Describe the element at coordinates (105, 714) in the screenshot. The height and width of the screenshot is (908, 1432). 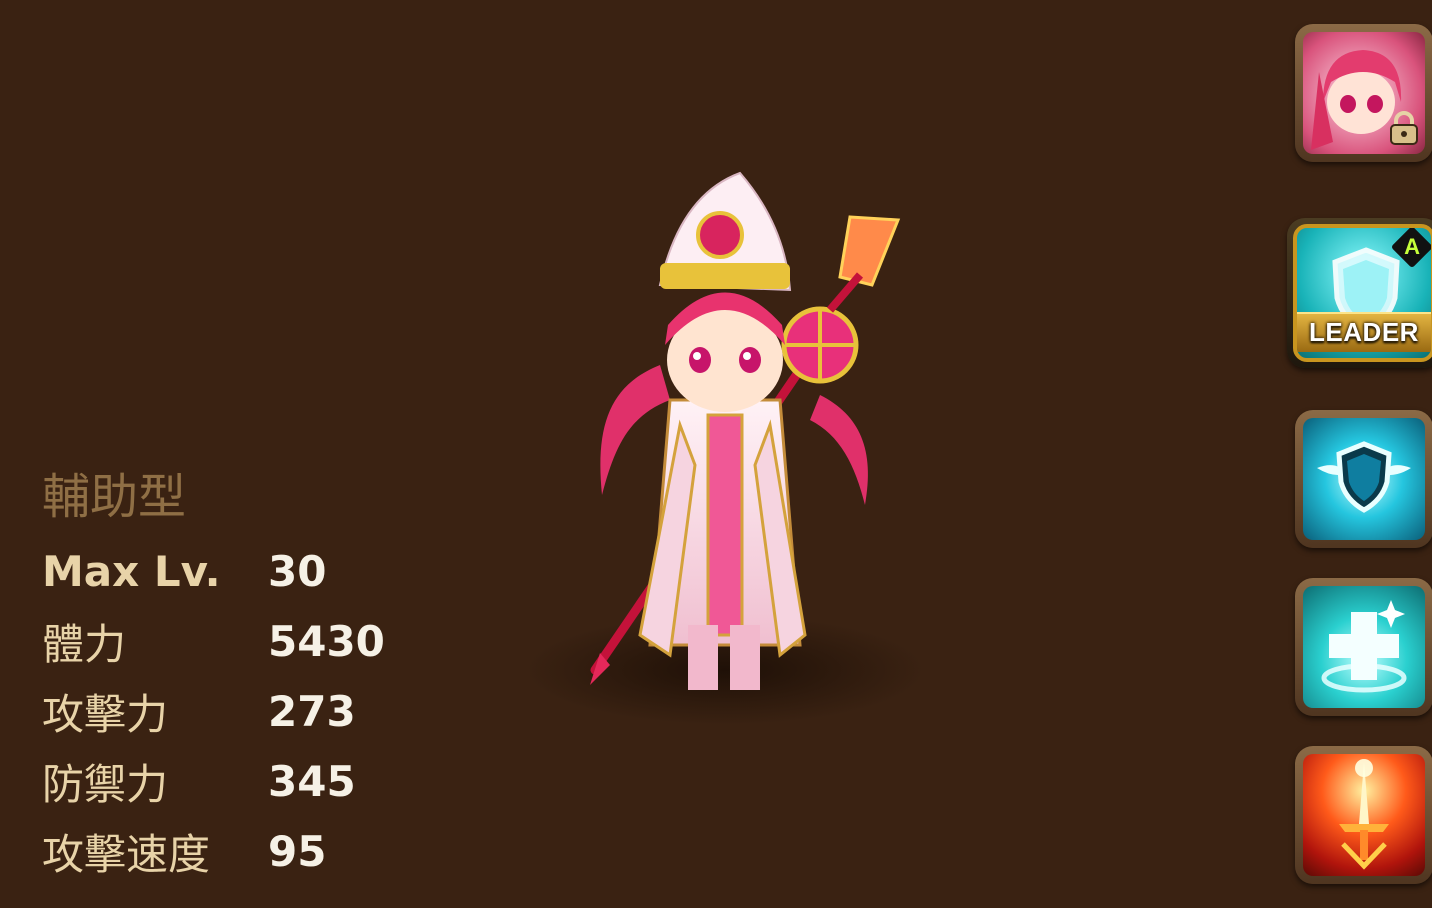
I see `stat-label: 攻擊力` at that location.